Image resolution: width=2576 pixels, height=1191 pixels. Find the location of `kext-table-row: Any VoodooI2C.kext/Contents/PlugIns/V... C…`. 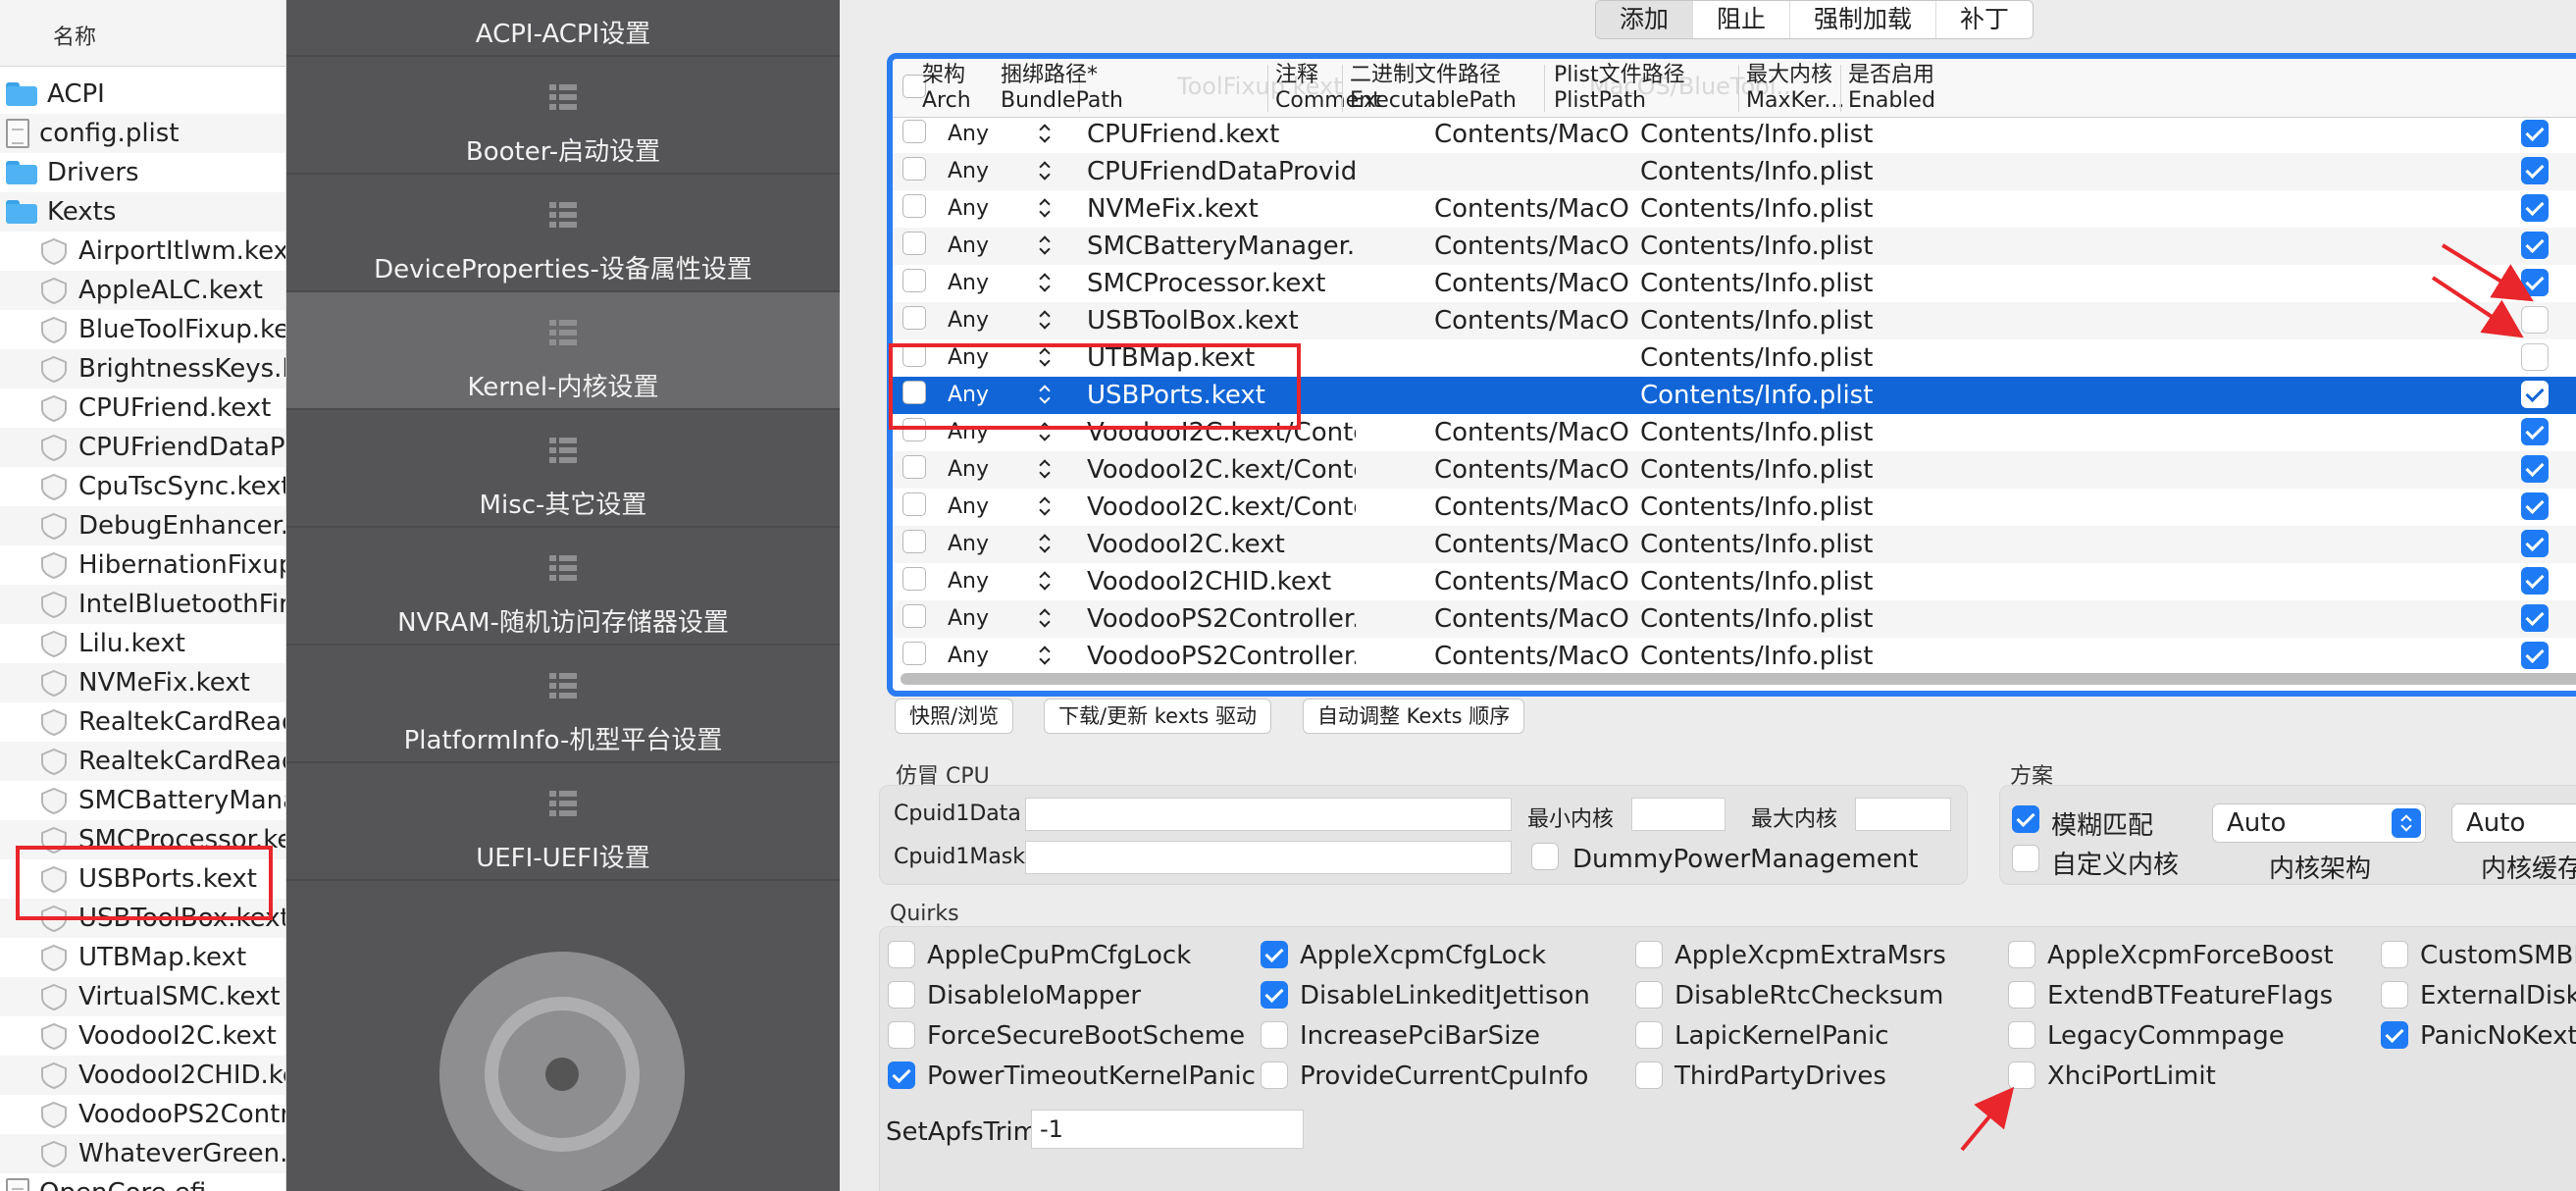

kext-table-row: Any VoodooI2C.kext/Contents/PlugIns/V... C… is located at coordinates (1734, 470).